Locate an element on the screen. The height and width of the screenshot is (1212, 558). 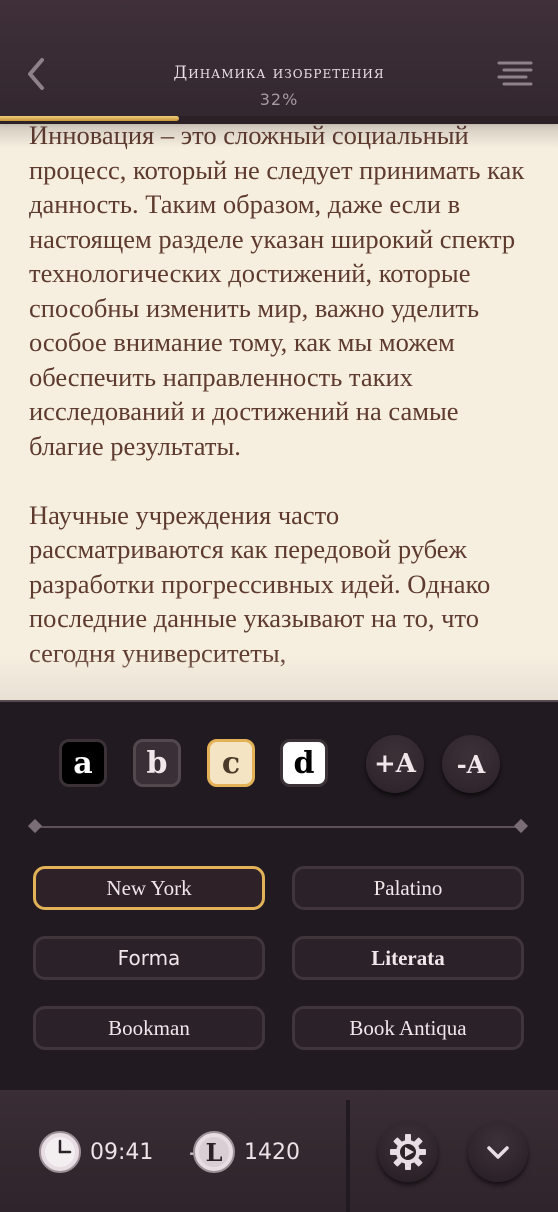
font-bookman-button: Bookman is located at coordinates (149, 1028).